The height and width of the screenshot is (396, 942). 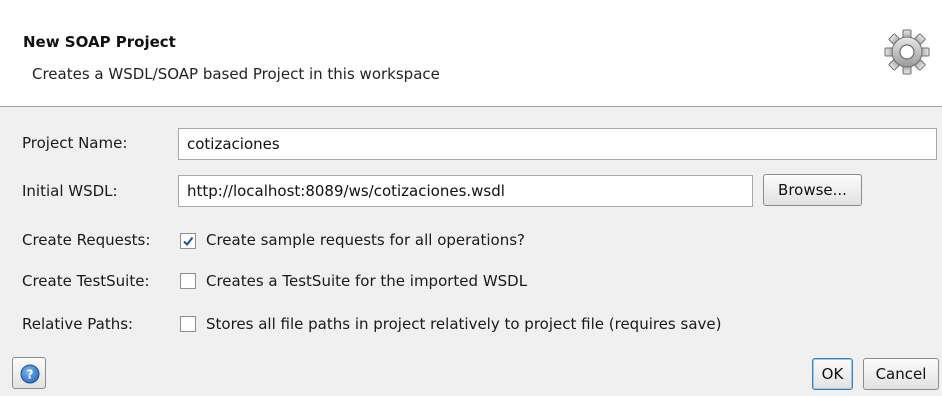 I want to click on relative-paths-checkbox, so click(x=188, y=324).